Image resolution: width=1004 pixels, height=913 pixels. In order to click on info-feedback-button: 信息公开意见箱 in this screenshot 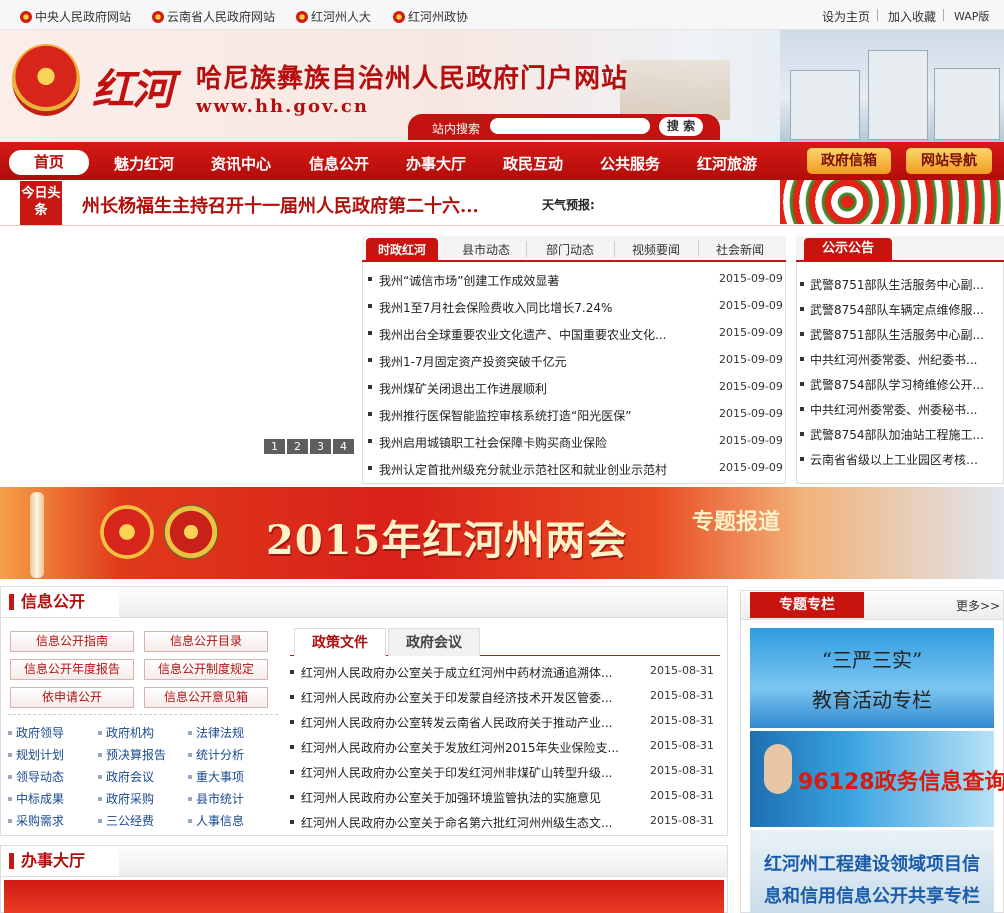, I will do `click(206, 697)`.